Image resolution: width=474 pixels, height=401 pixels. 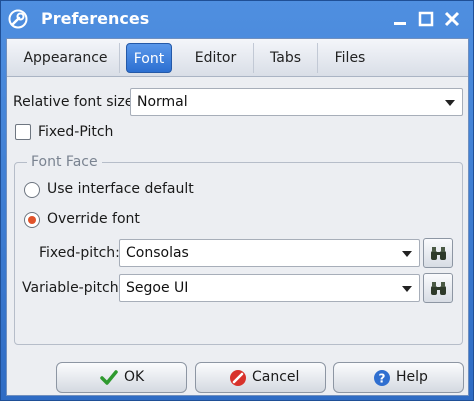 I want to click on maximize-icon, so click(x=426, y=19).